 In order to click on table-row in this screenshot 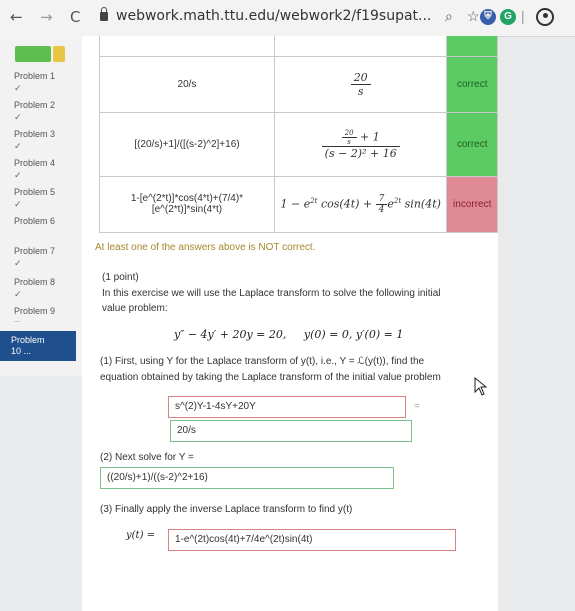, I will do `click(298, 46)`.